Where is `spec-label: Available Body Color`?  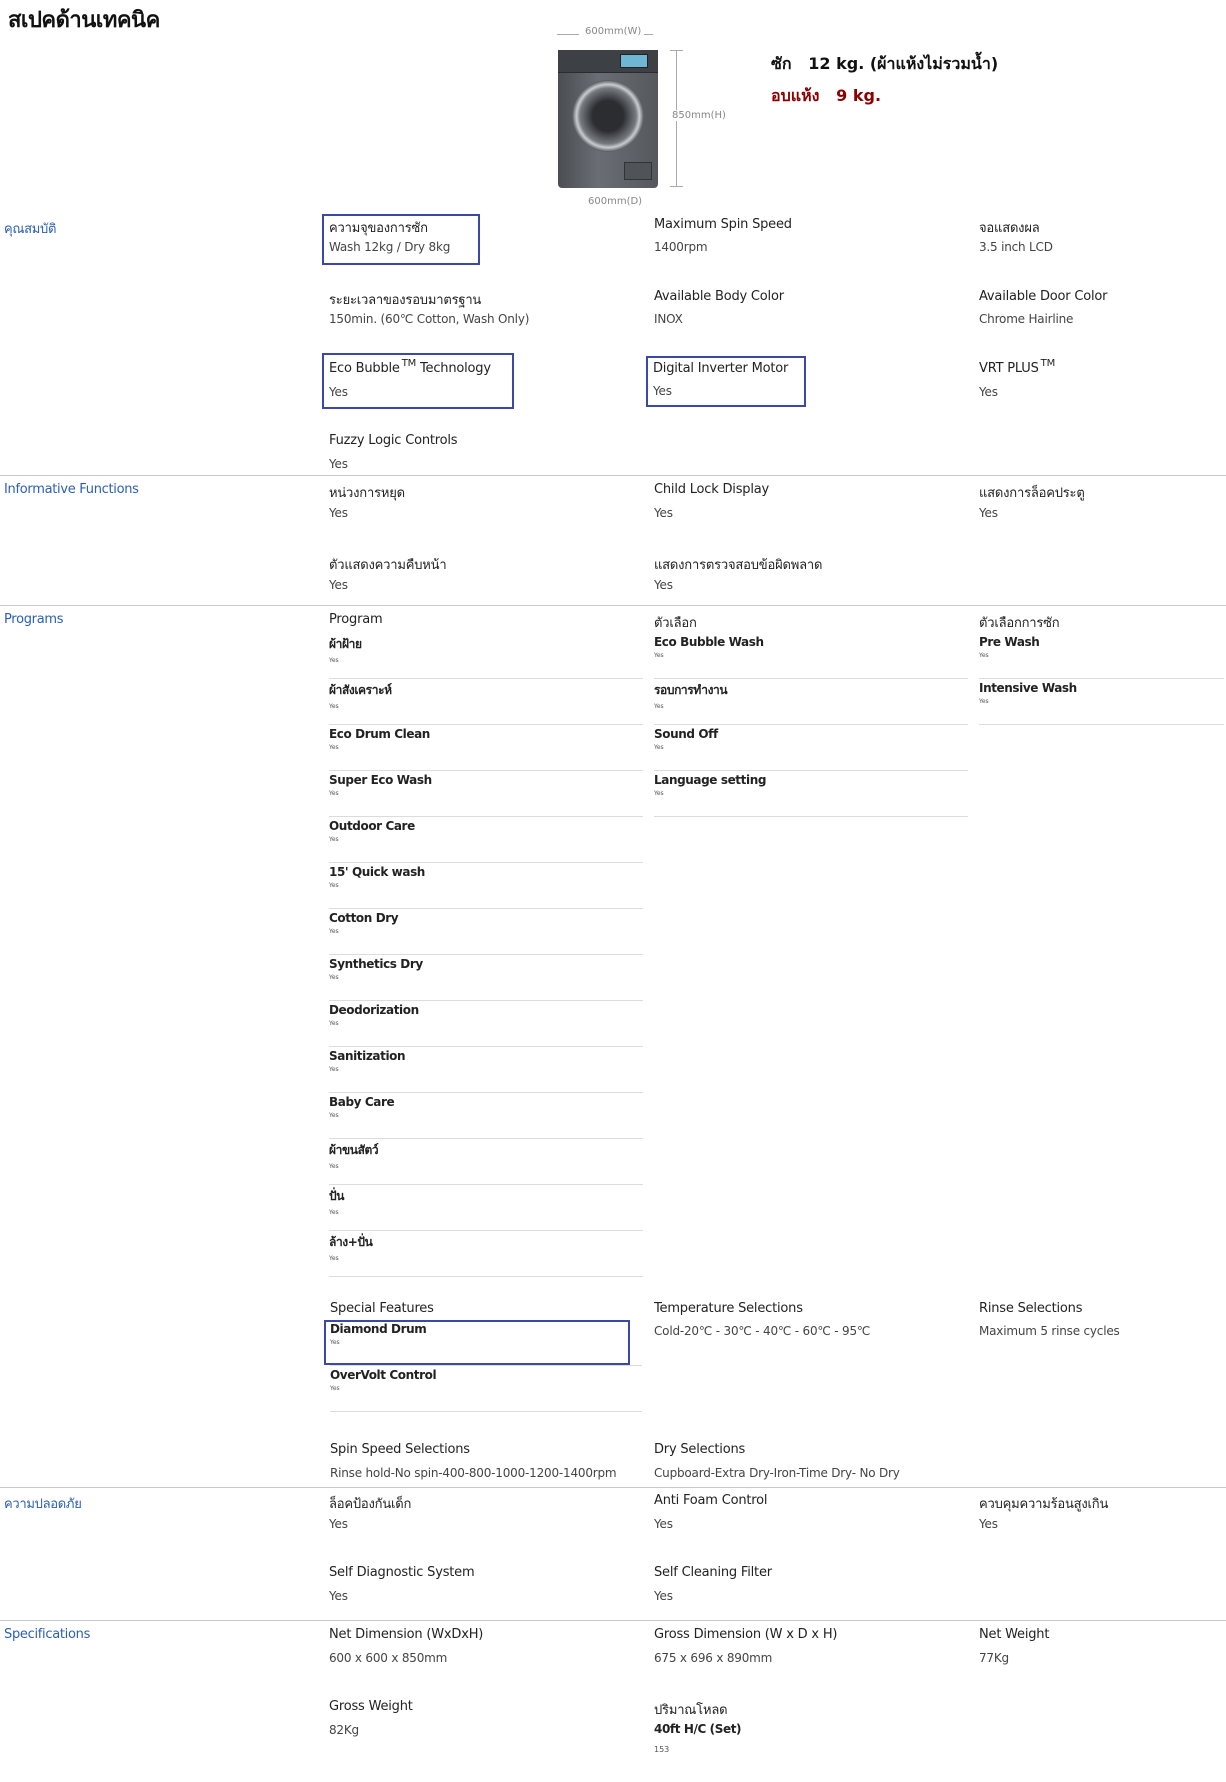 spec-label: Available Body Color is located at coordinates (719, 296).